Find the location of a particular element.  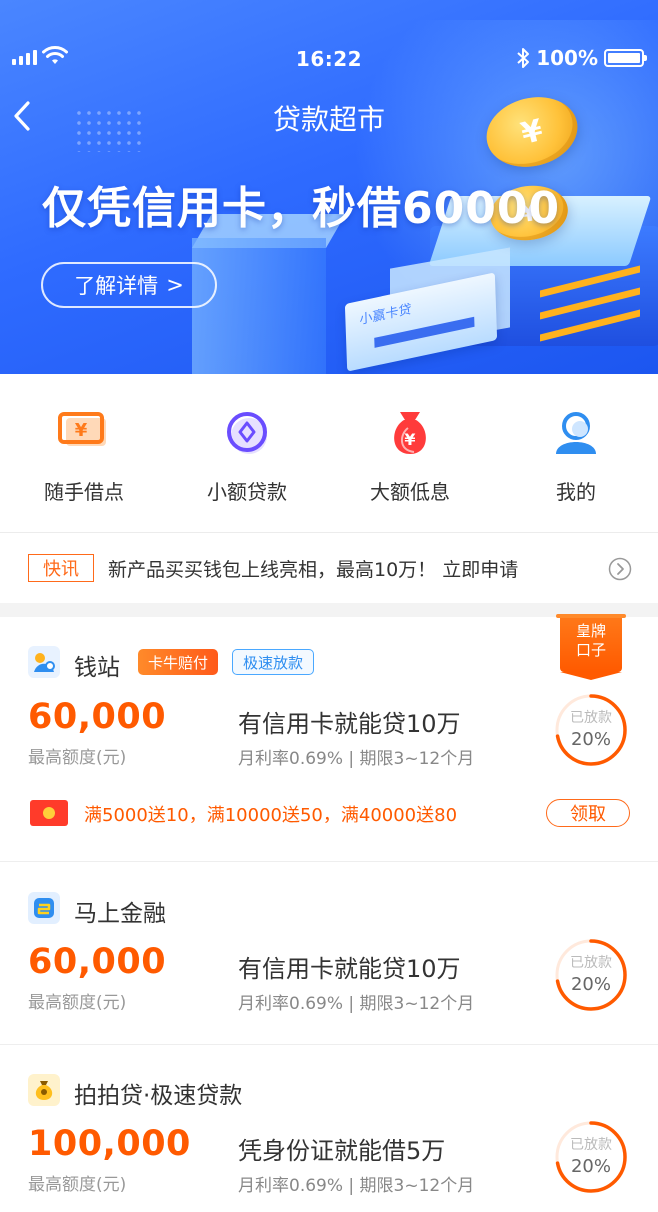

max-amount: 100,000 is located at coordinates (109, 1144).